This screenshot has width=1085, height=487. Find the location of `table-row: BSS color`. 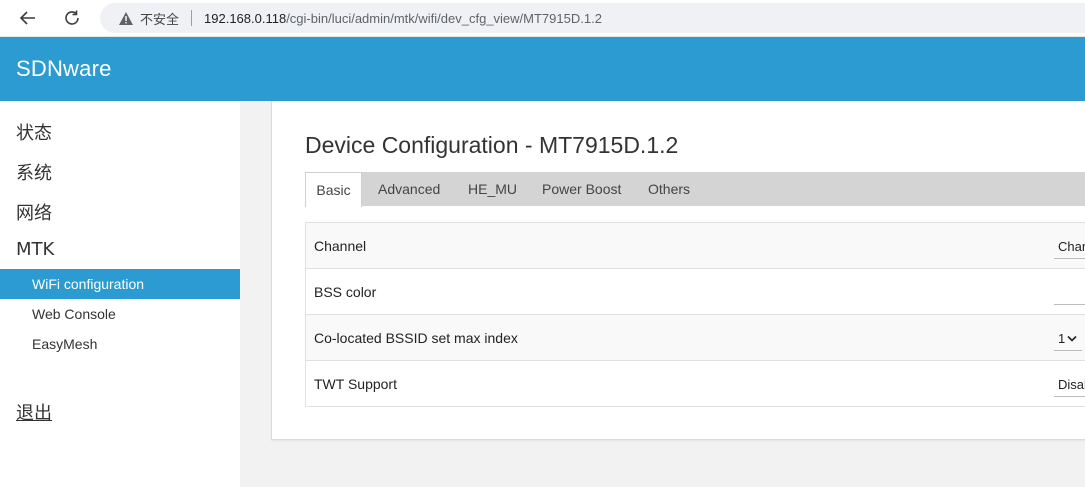

table-row: BSS color is located at coordinates (695, 292).